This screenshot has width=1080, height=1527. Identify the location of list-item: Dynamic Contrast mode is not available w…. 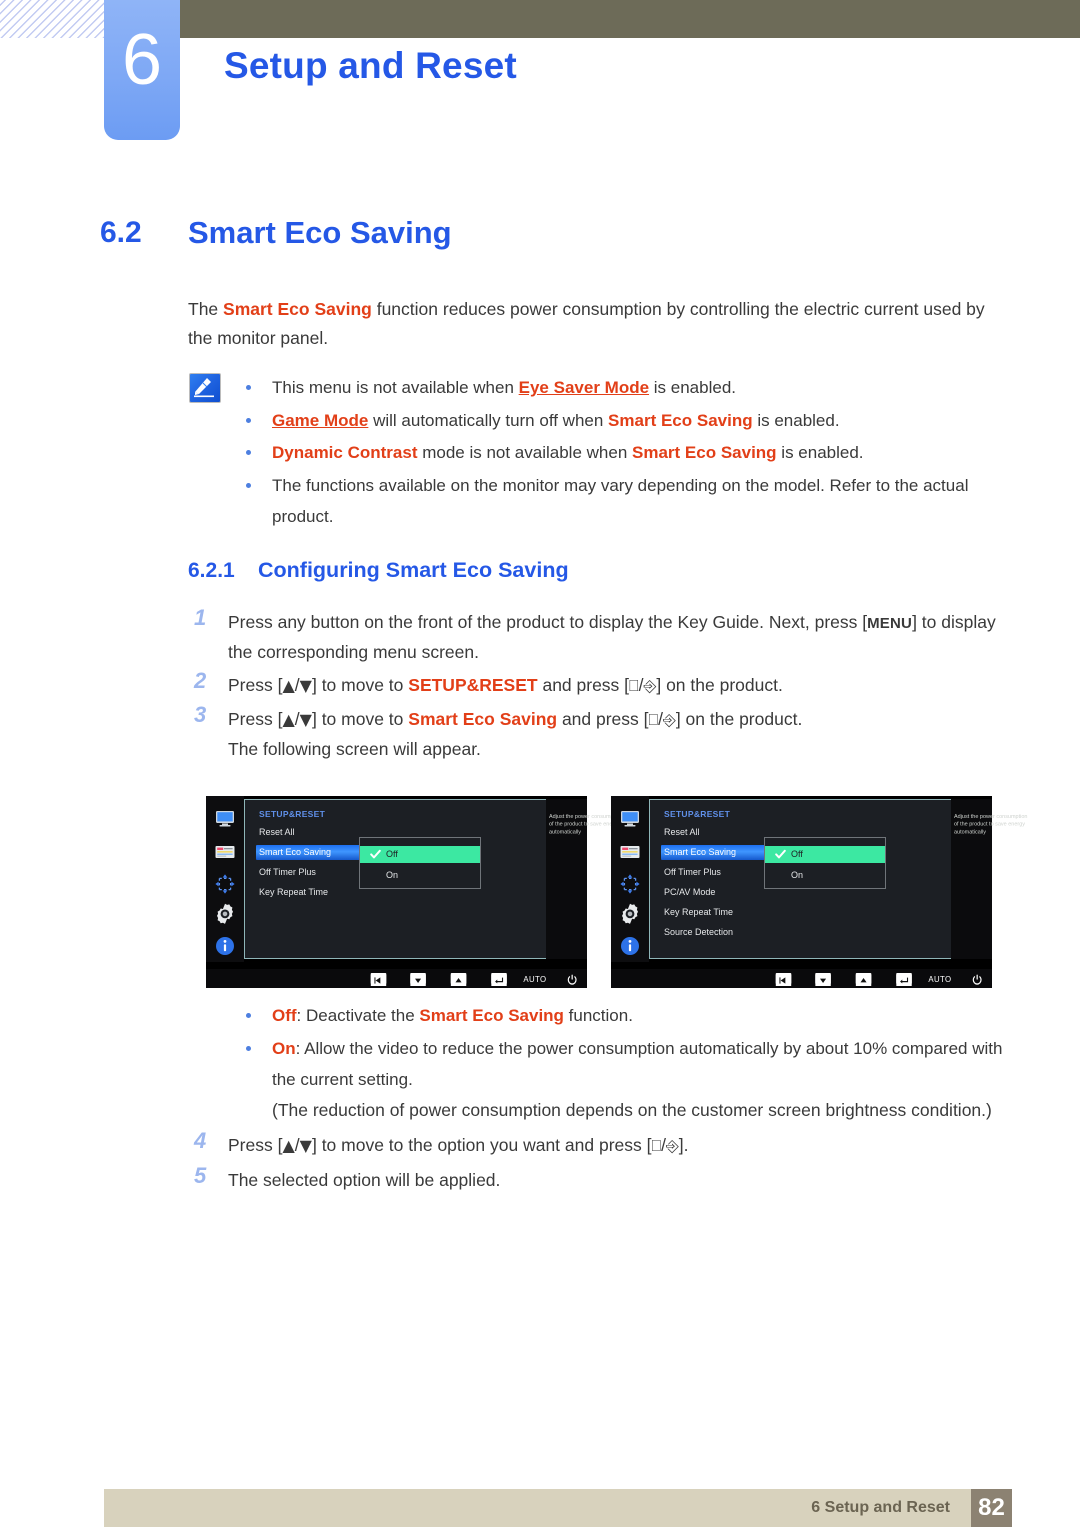
(620, 453).